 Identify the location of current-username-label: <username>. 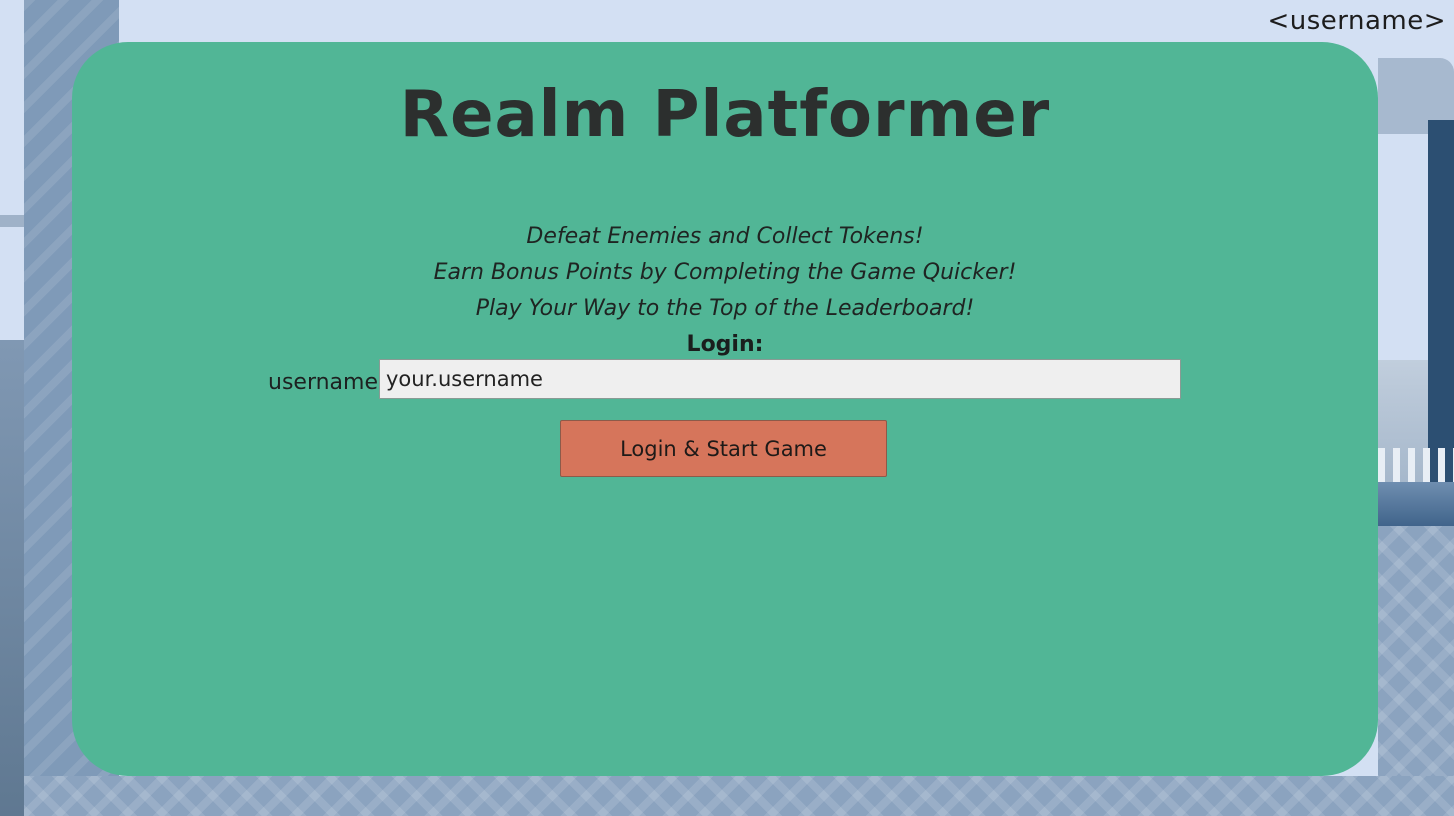
(1356, 21).